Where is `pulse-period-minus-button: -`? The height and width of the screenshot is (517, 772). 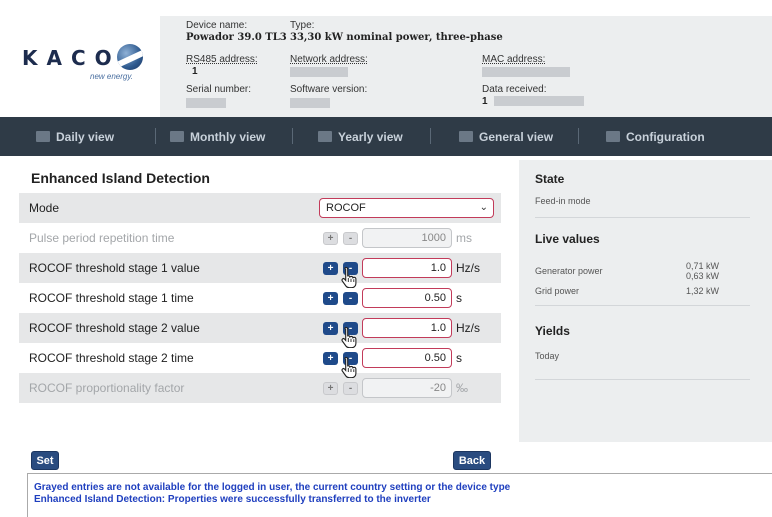
pulse-period-minus-button: - is located at coordinates (350, 238).